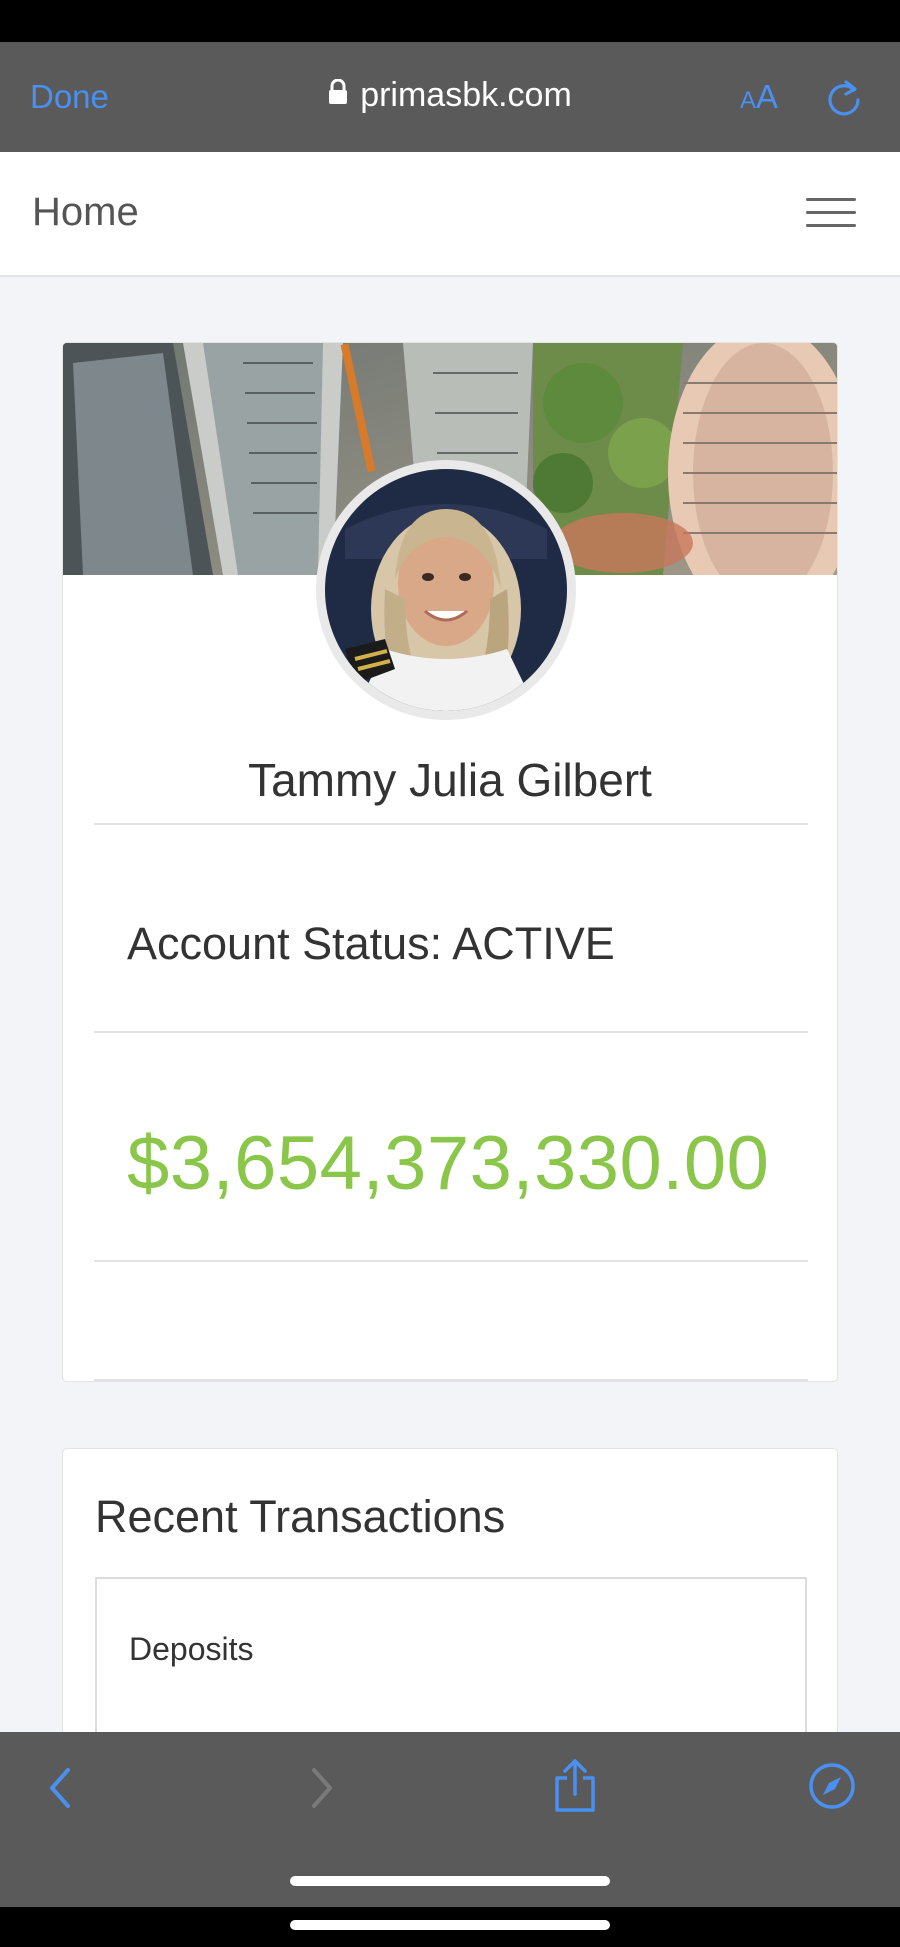 The width and height of the screenshot is (900, 1947). I want to click on profile-avatar, so click(446, 590).